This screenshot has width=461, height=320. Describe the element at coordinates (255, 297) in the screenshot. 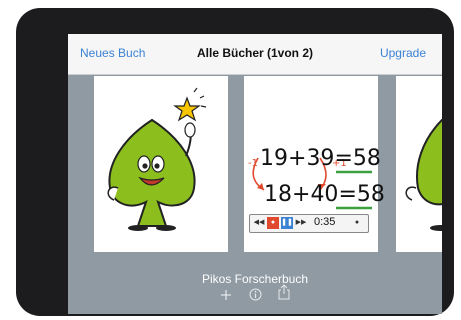

I see `info-icon` at that location.